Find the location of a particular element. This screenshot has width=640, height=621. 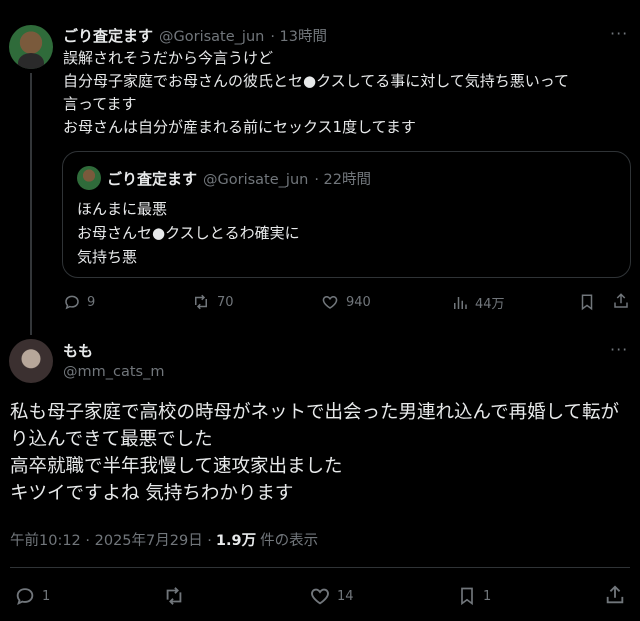

quote-time: · 22時間 is located at coordinates (342, 180).